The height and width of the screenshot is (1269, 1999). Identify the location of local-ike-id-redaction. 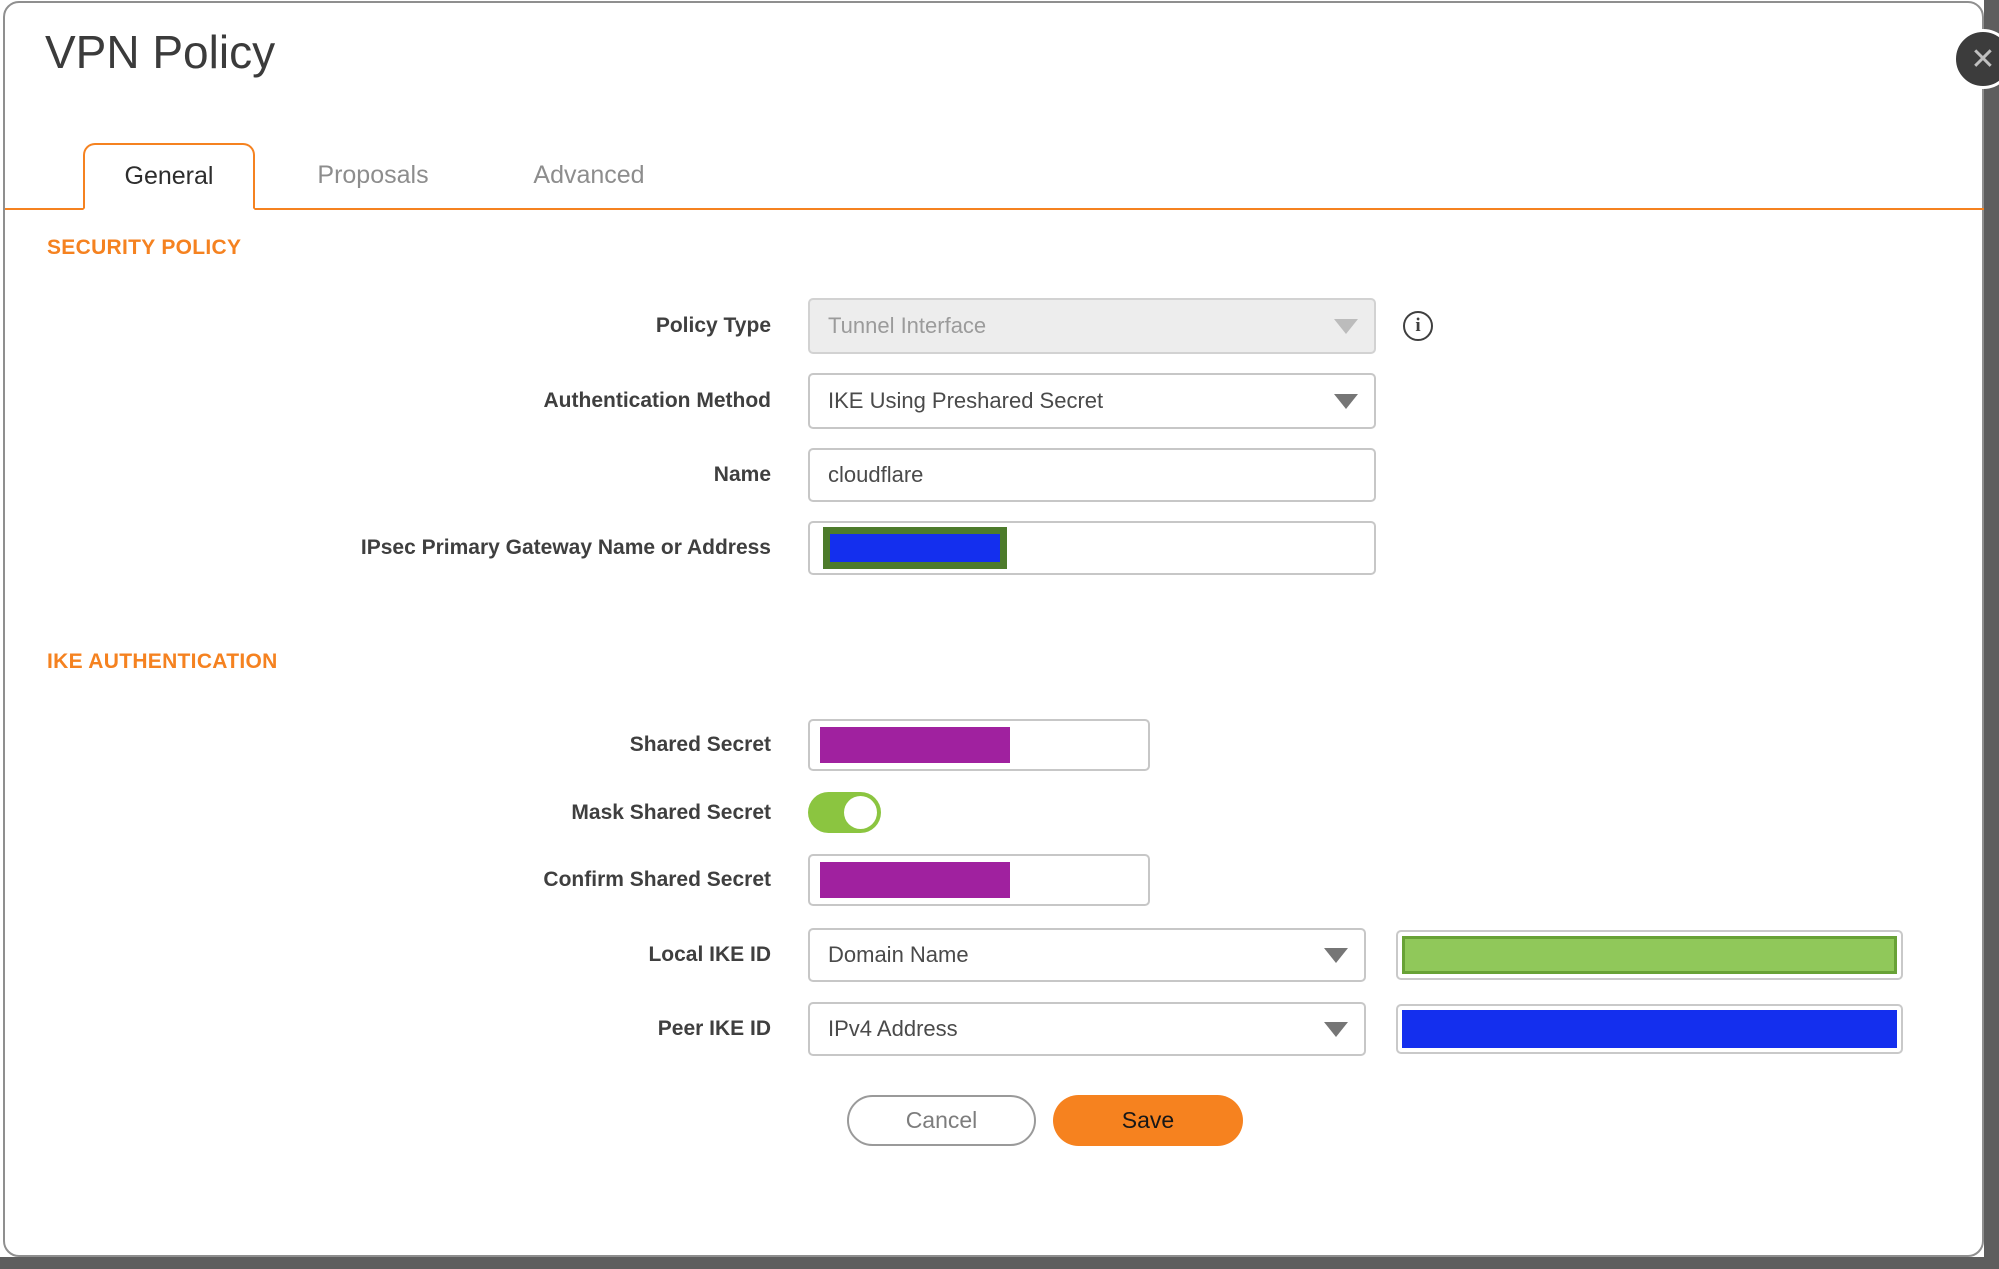
(1649, 955).